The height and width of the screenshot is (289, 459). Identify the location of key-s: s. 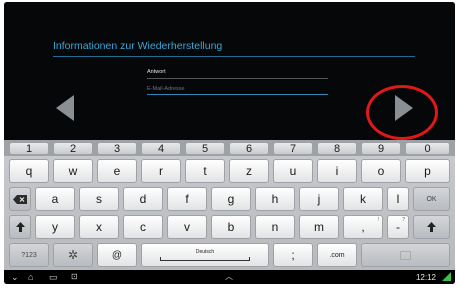
(99, 199).